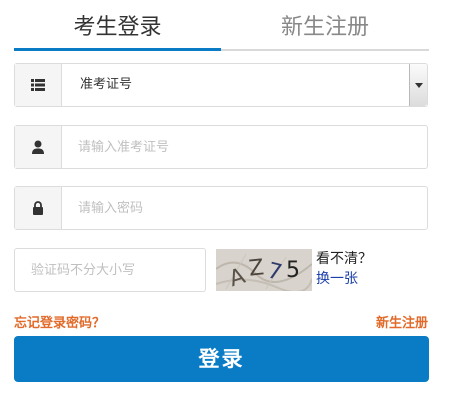 The height and width of the screenshot is (395, 465). I want to click on captcha-input, so click(110, 270).